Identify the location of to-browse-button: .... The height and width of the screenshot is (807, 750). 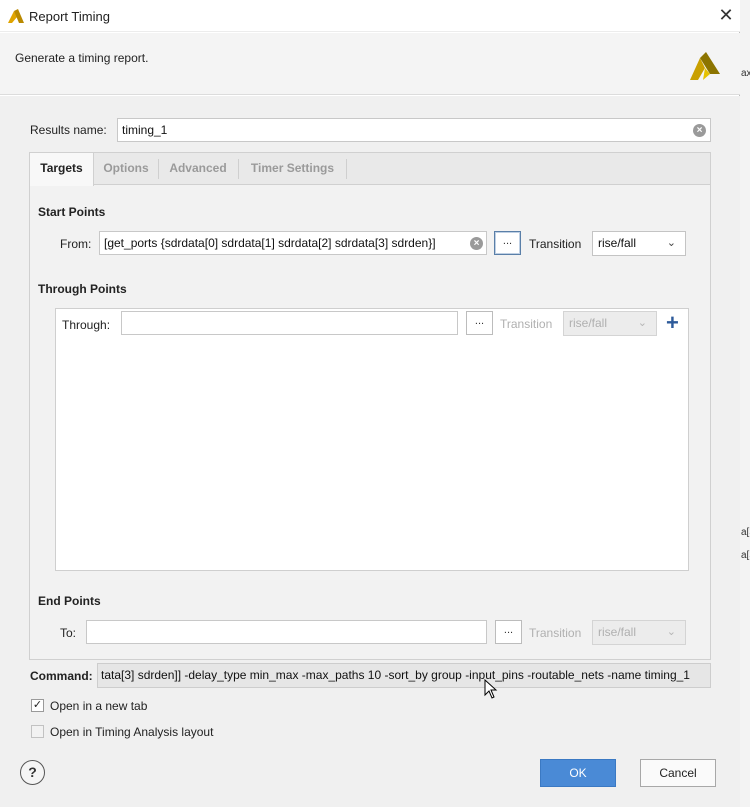
(508, 632).